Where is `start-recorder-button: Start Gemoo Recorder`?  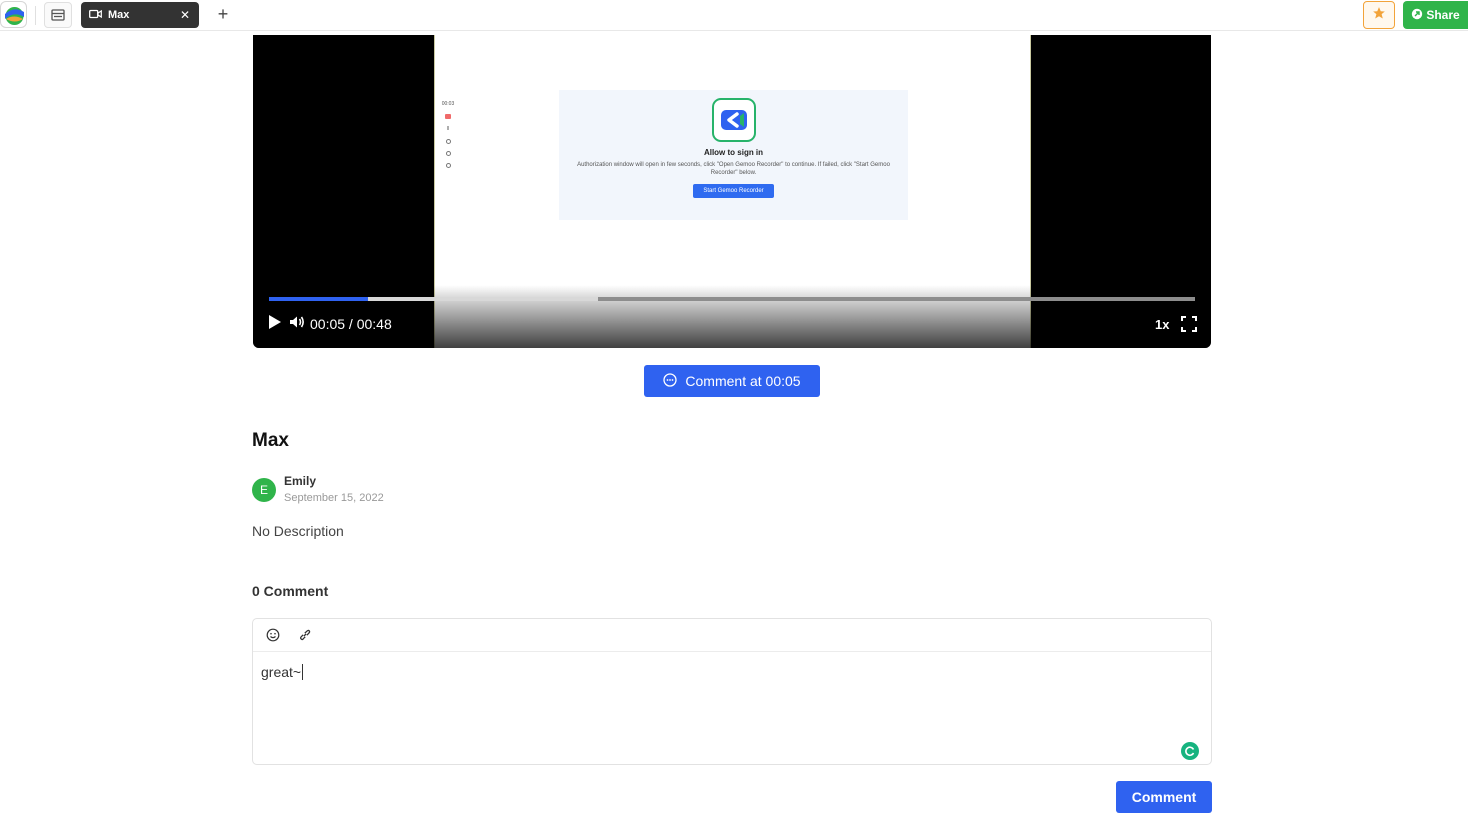 start-recorder-button: Start Gemoo Recorder is located at coordinates (733, 191).